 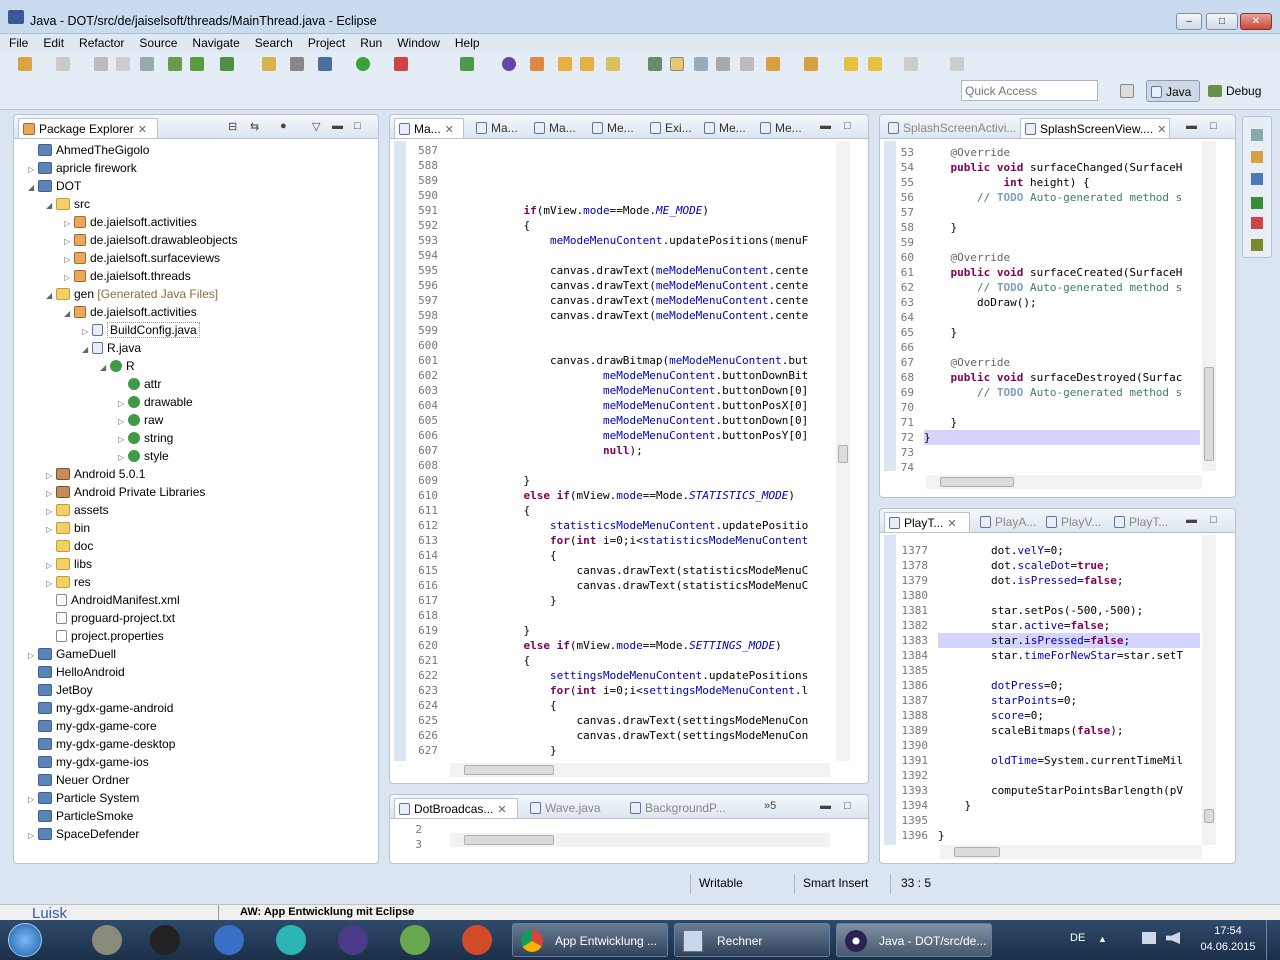 I want to click on code-line: dotPress=0;, so click(x=1069, y=685).